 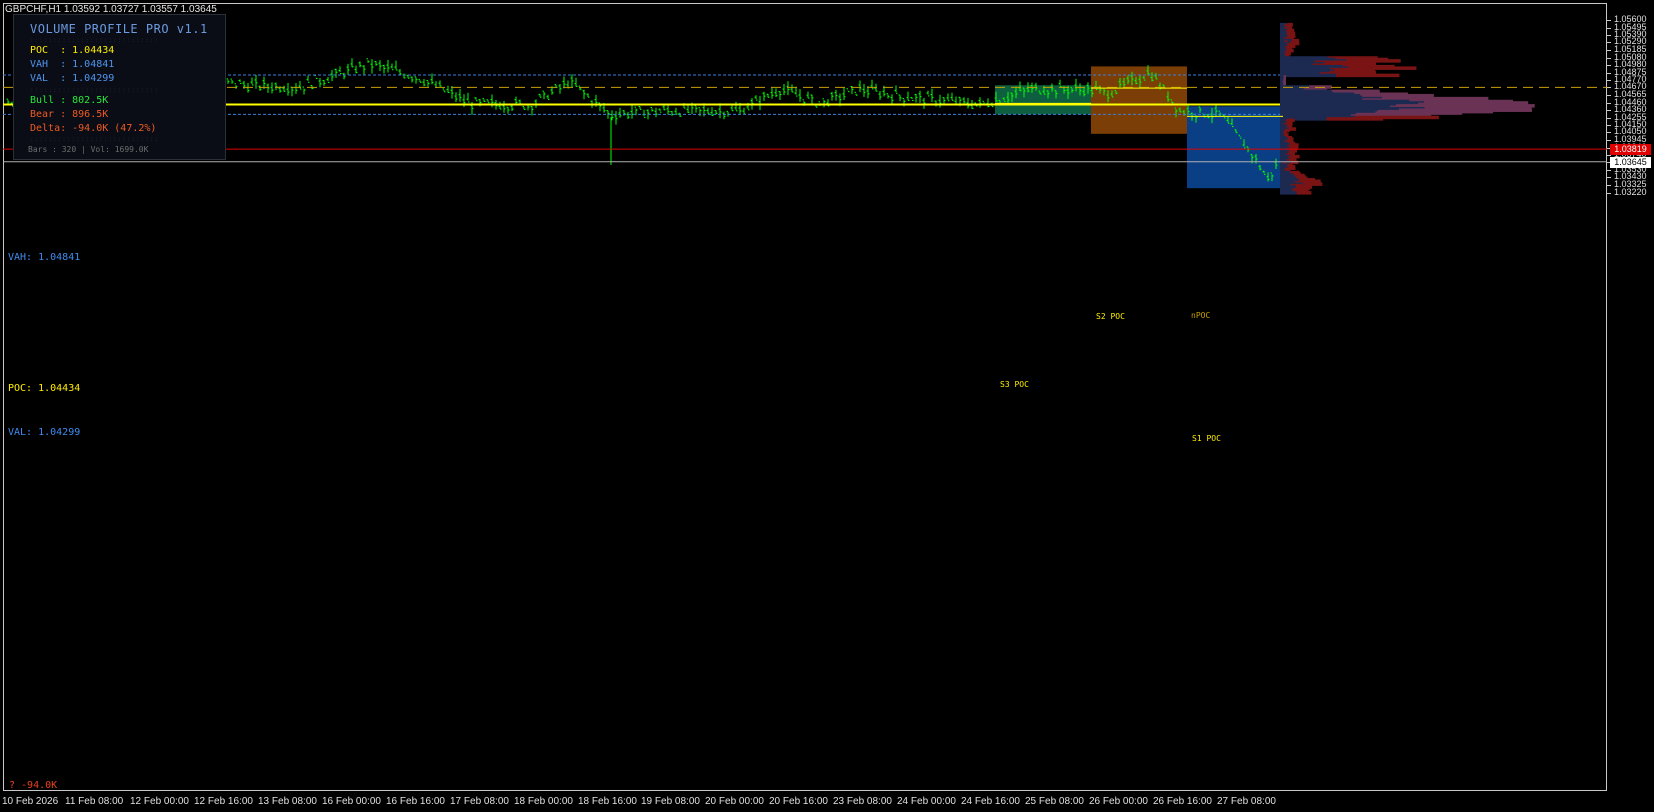 What do you see at coordinates (1407, 108) in the screenshot?
I see `volume-profile` at bounding box center [1407, 108].